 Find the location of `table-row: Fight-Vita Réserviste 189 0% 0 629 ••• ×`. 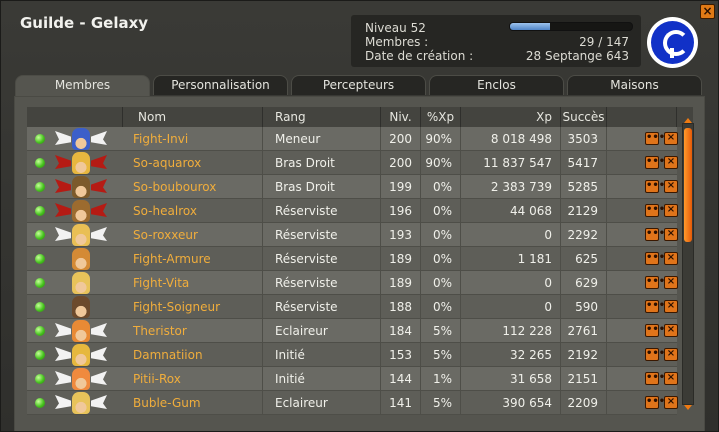

table-row: Fight-Vita Réserviste 189 0% 0 629 ••• × is located at coordinates (352, 283).